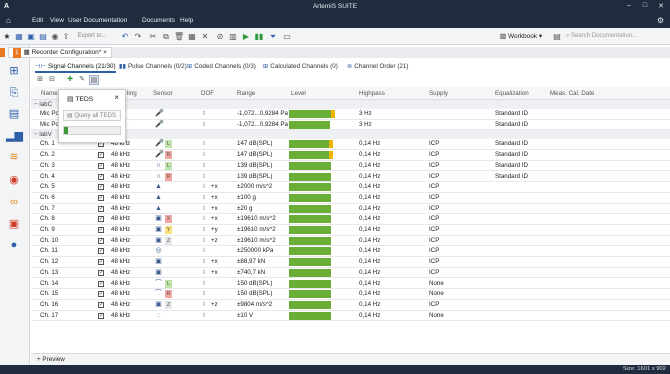 This screenshot has width=670, height=374. I want to click on channel-range: 150 dB(SPL), so click(254, 294).